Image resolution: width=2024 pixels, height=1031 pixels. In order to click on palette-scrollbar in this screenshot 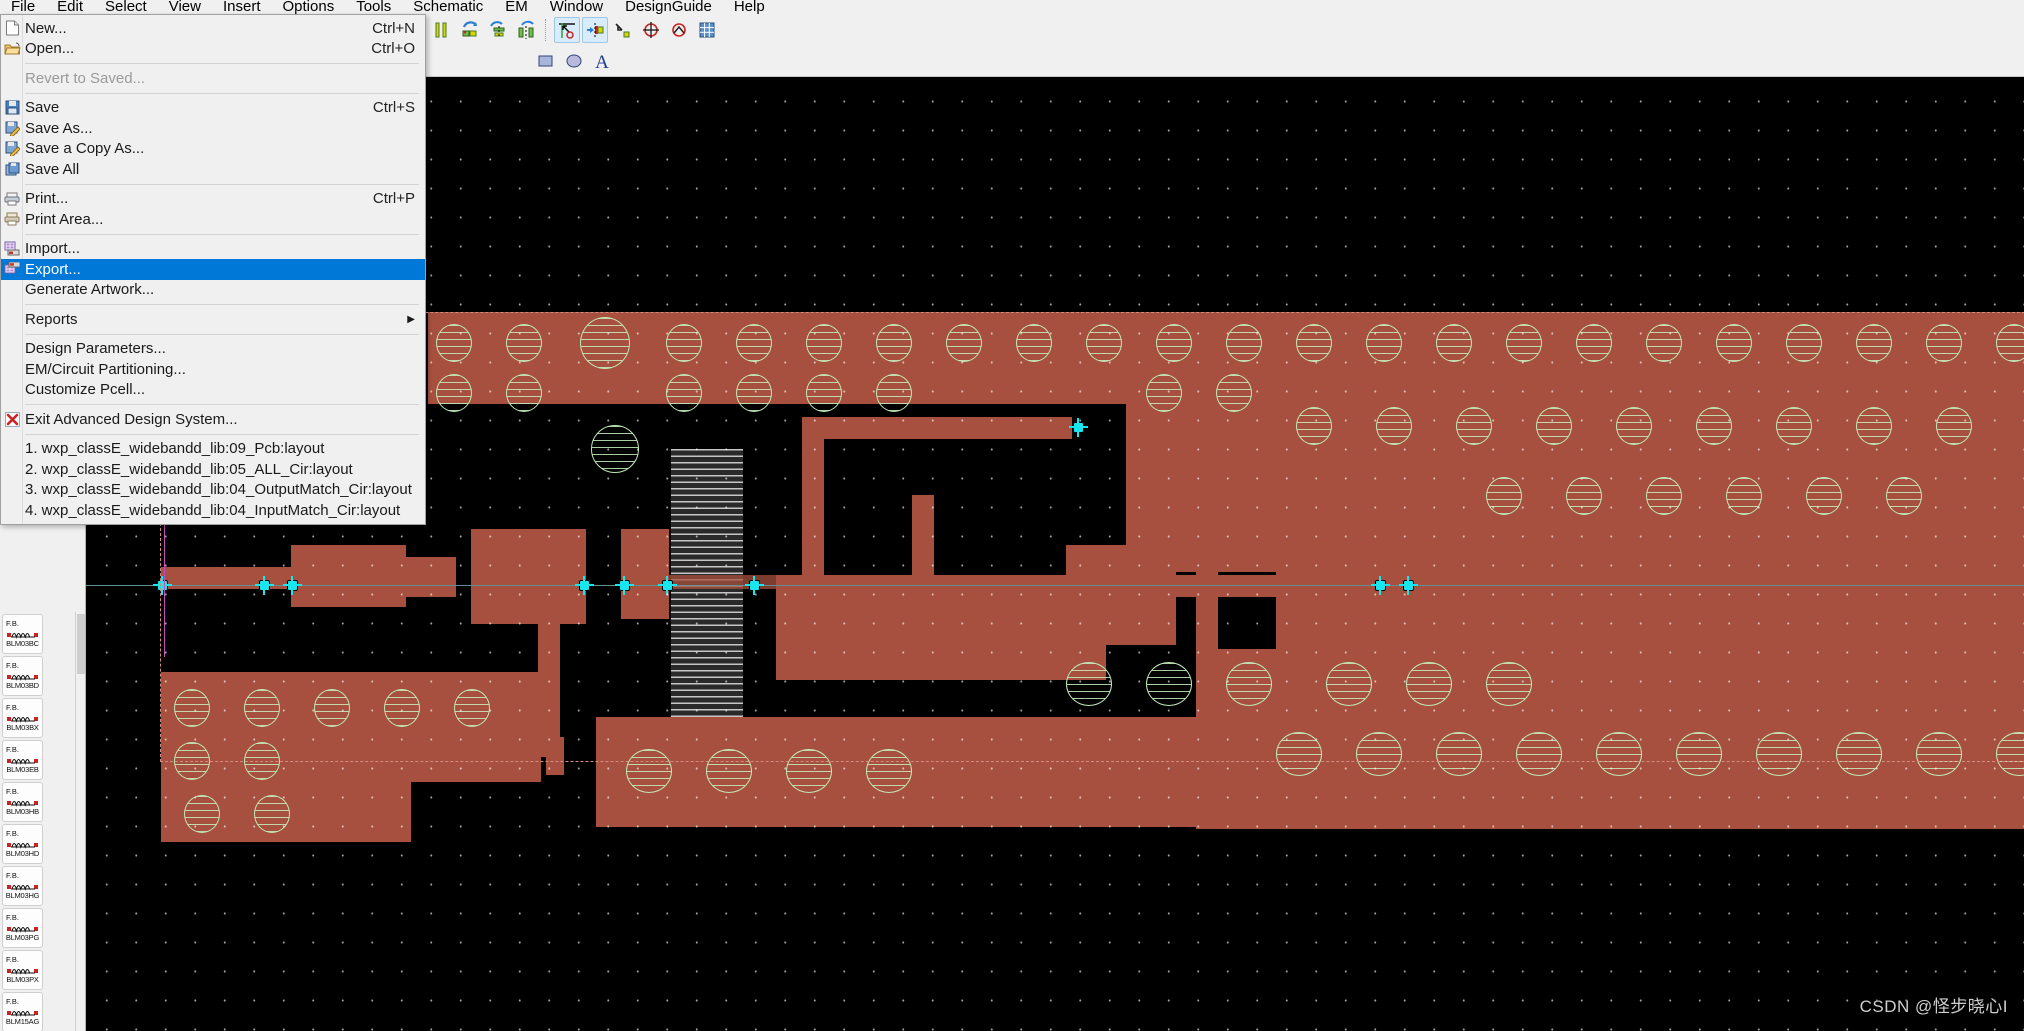, I will do `click(80, 821)`.